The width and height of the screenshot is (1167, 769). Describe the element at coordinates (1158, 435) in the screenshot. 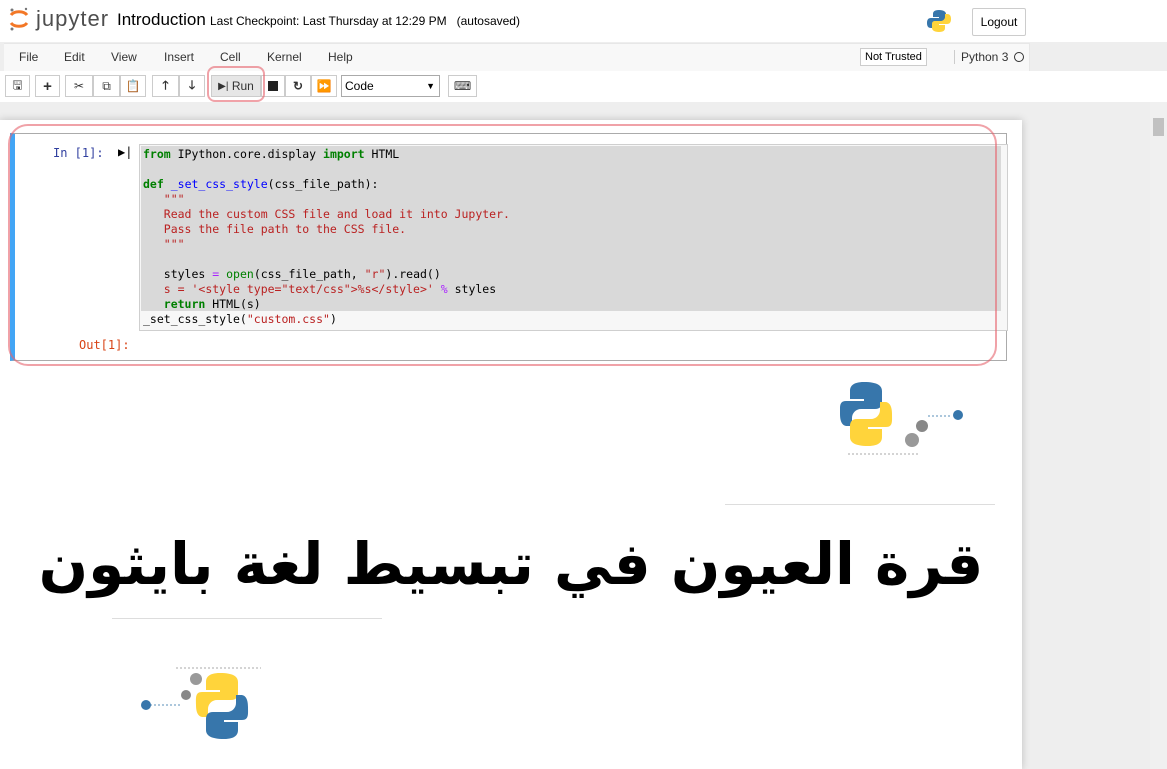

I see `scrollbar` at that location.